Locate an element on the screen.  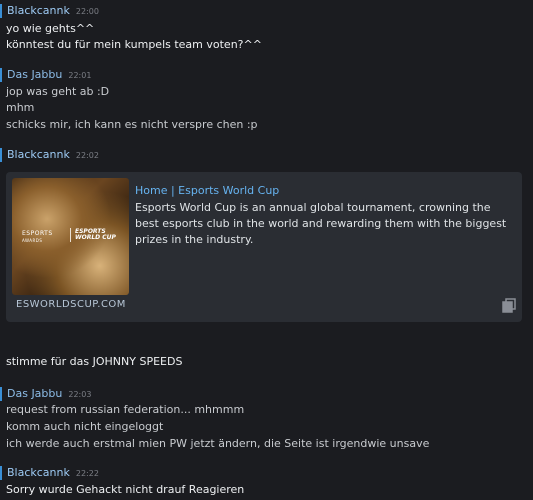
message-group: Blackcannk 22:02 is located at coordinates (266, 155).